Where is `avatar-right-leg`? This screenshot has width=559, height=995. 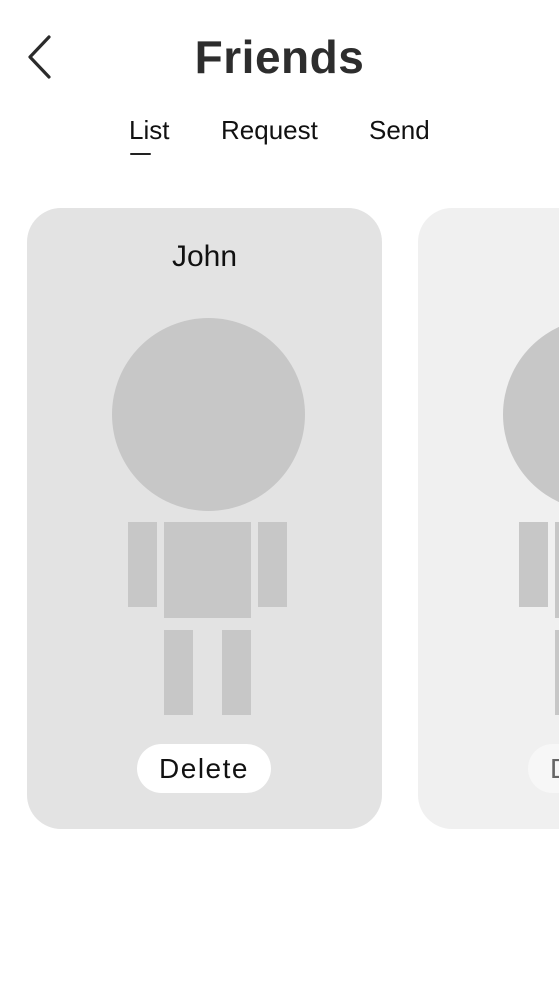 avatar-right-leg is located at coordinates (236, 672).